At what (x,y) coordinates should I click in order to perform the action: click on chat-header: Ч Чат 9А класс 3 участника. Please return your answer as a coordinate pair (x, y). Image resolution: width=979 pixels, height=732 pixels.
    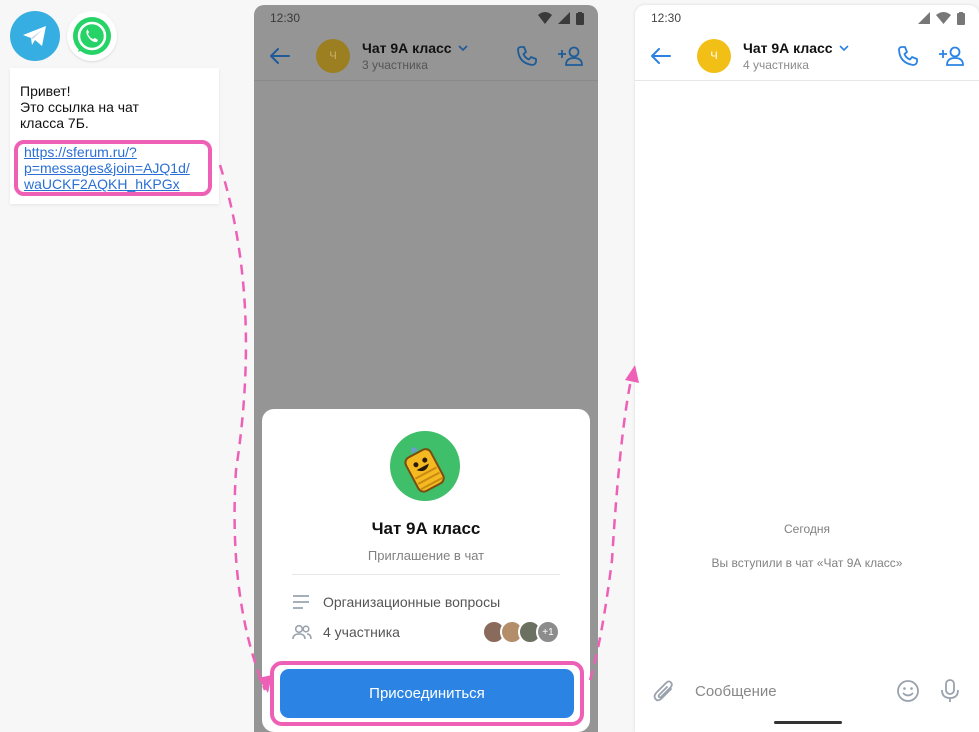
    Looking at the image, I should click on (426, 56).